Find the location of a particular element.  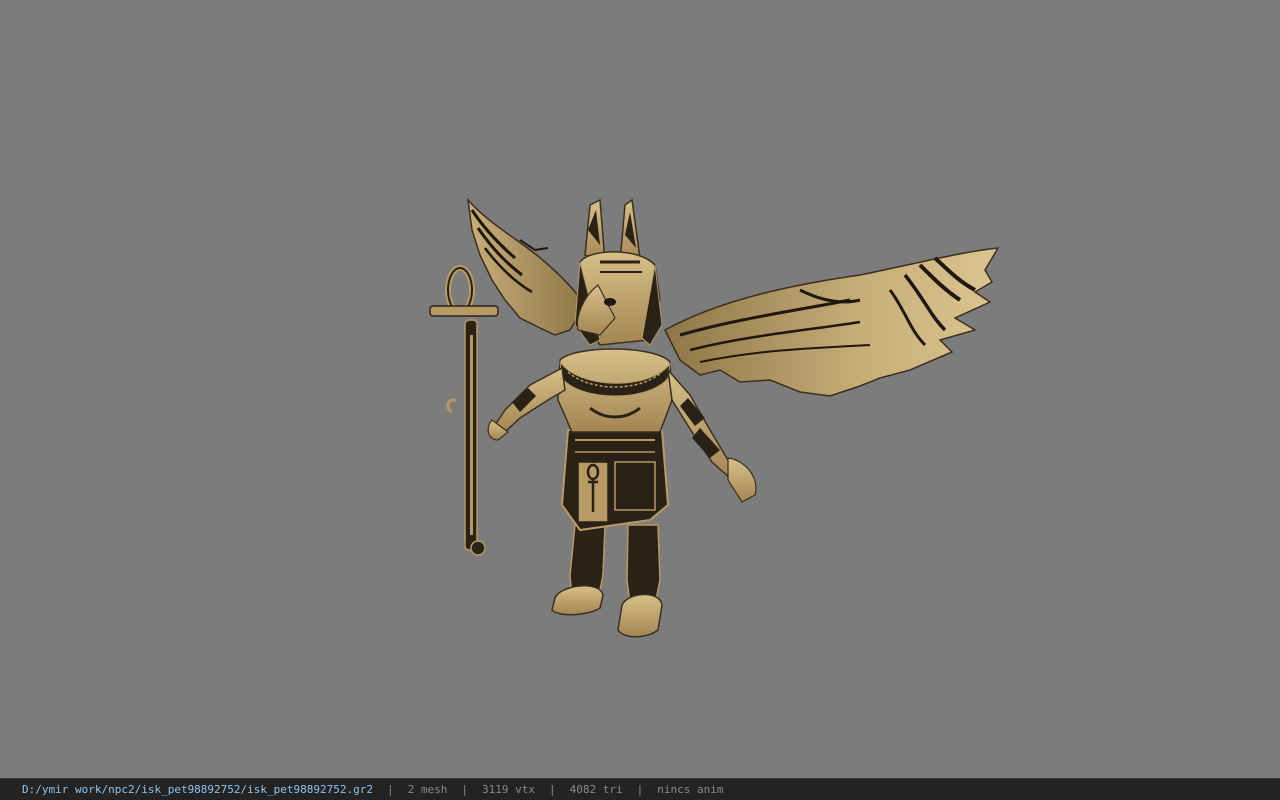

vertex-count: 3119 vtx is located at coordinates (508, 789).